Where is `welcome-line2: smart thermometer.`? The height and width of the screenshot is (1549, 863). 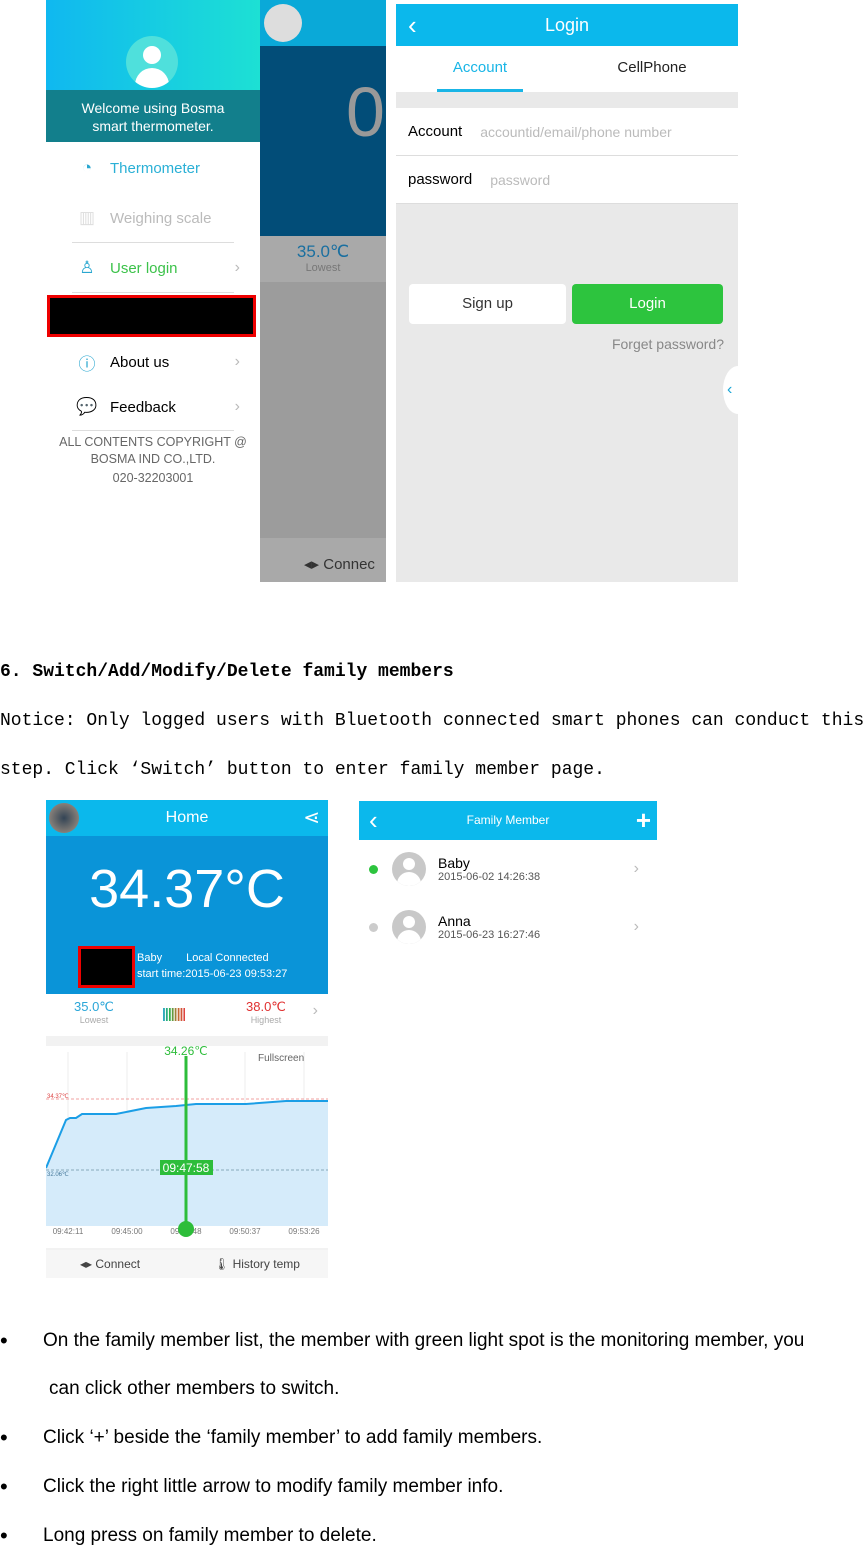 welcome-line2: smart thermometer. is located at coordinates (153, 126).